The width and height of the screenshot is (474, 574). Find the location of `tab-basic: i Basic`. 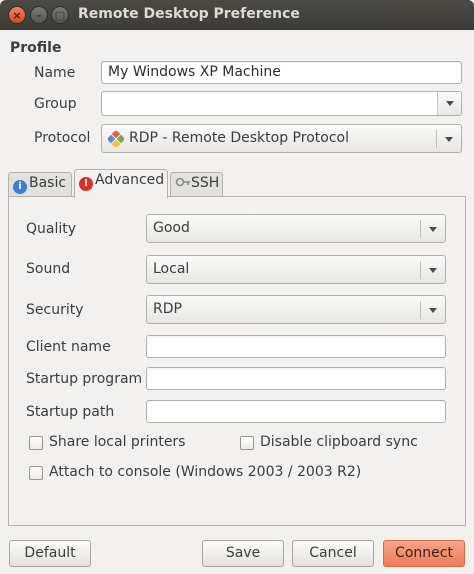

tab-basic: i Basic is located at coordinates (40, 184).